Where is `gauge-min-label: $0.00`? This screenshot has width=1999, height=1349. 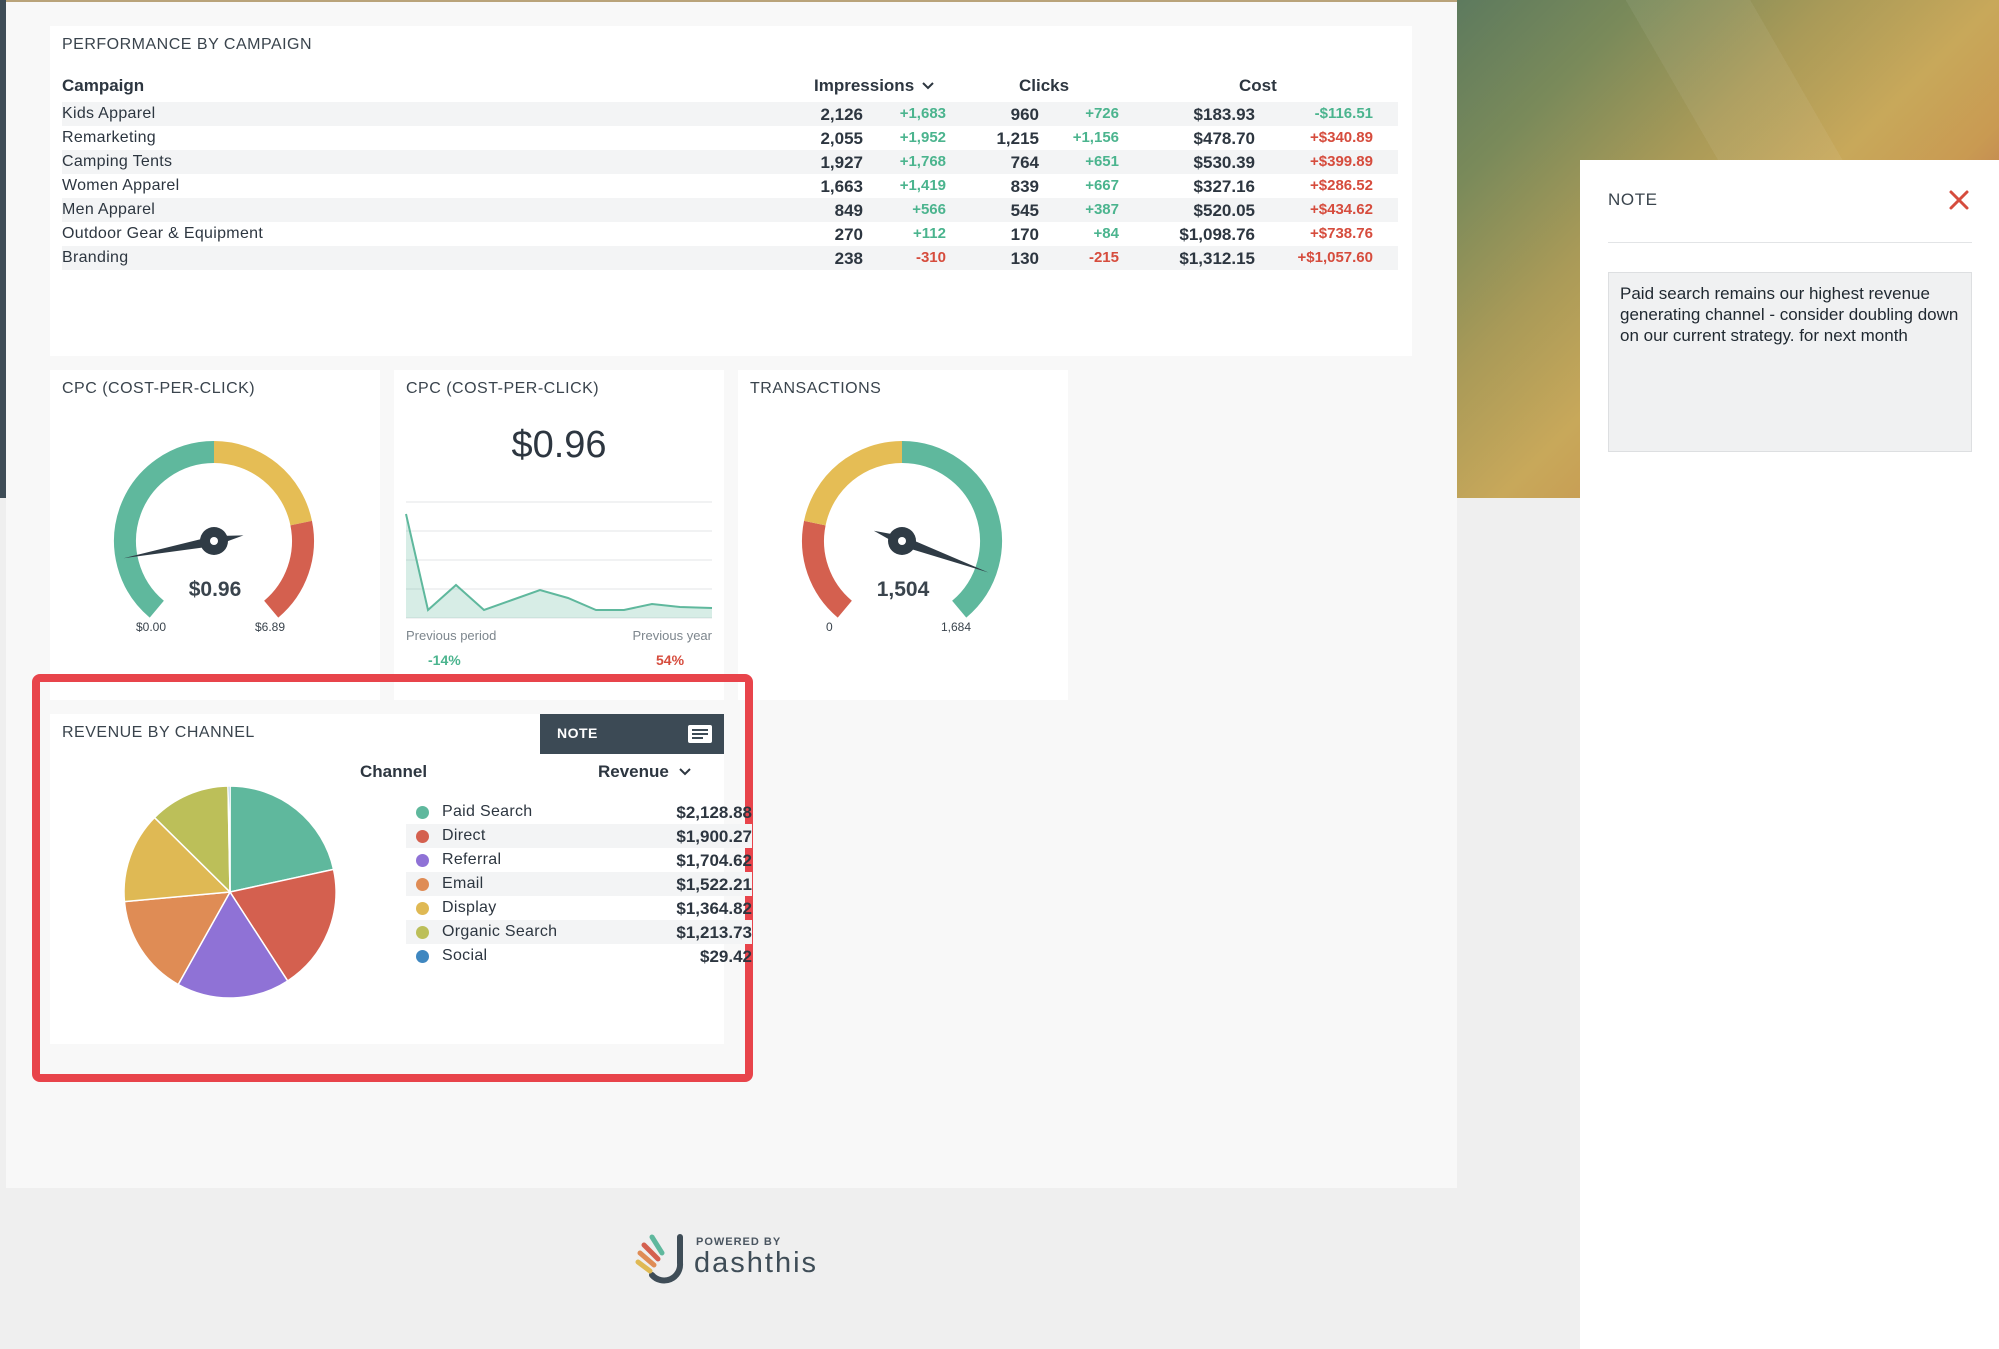
gauge-min-label: $0.00 is located at coordinates (151, 627).